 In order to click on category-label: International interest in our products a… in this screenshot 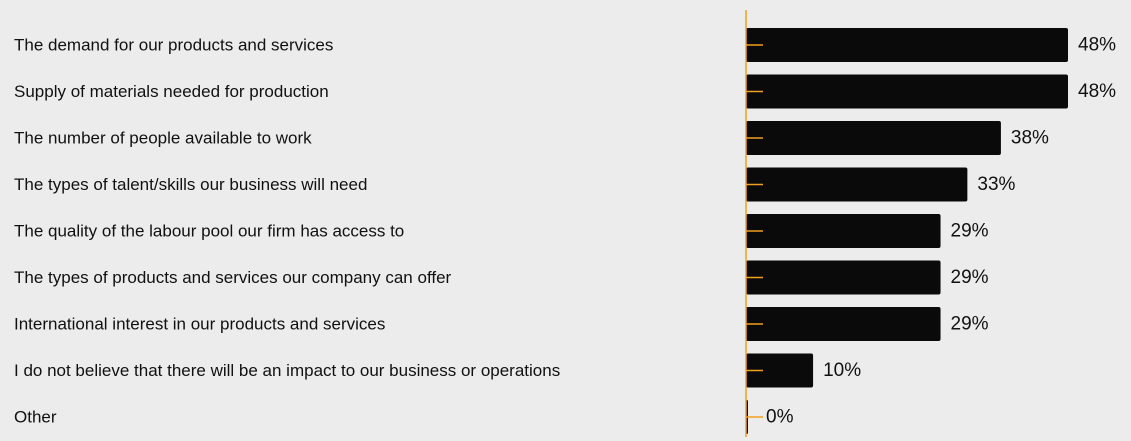, I will do `click(199, 324)`.